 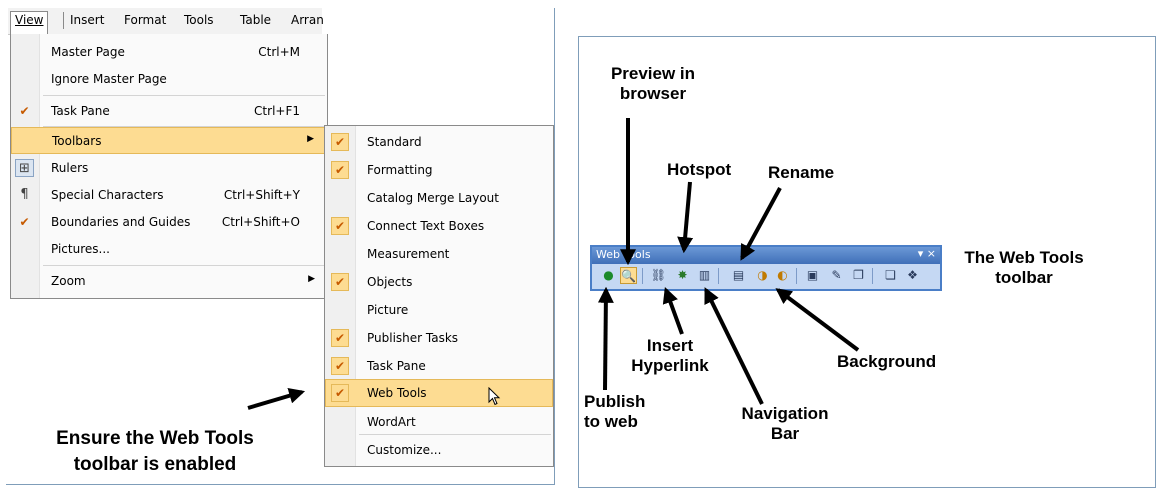 What do you see at coordinates (766, 255) in the screenshot?
I see `toolbar-title-bar: Web Tools ▾ ×` at bounding box center [766, 255].